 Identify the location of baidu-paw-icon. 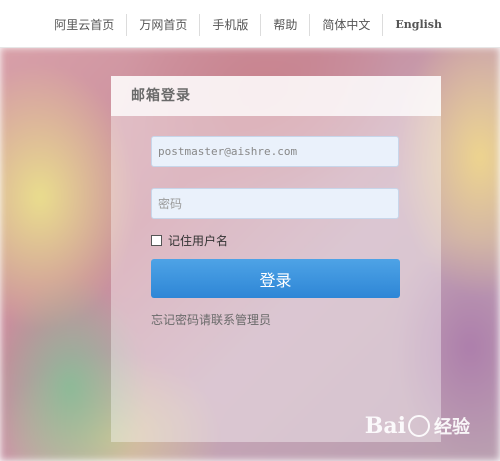
(419, 426).